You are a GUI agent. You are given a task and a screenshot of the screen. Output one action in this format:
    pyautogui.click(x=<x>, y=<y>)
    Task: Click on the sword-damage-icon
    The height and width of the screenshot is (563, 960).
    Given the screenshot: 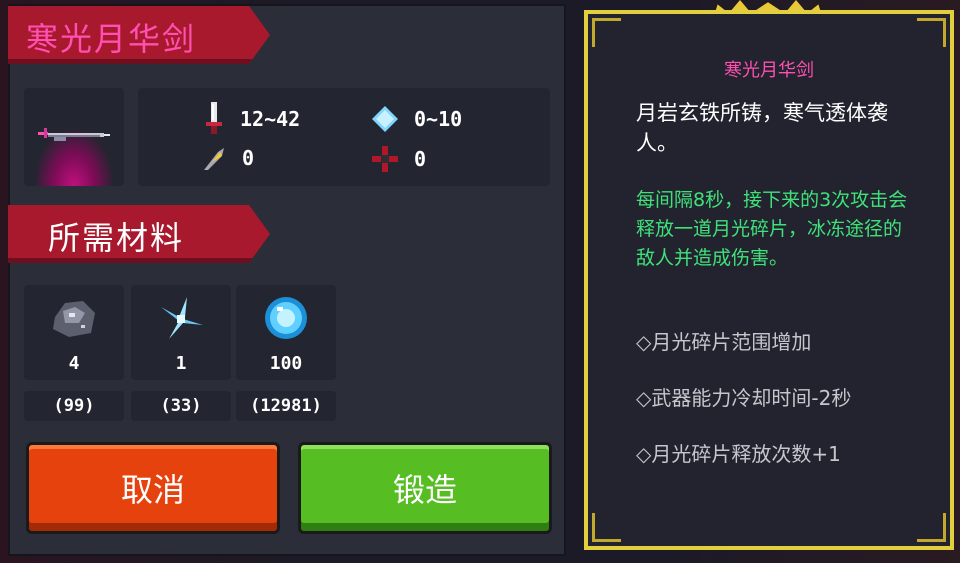 What is the action you would take?
    pyautogui.click(x=214, y=118)
    